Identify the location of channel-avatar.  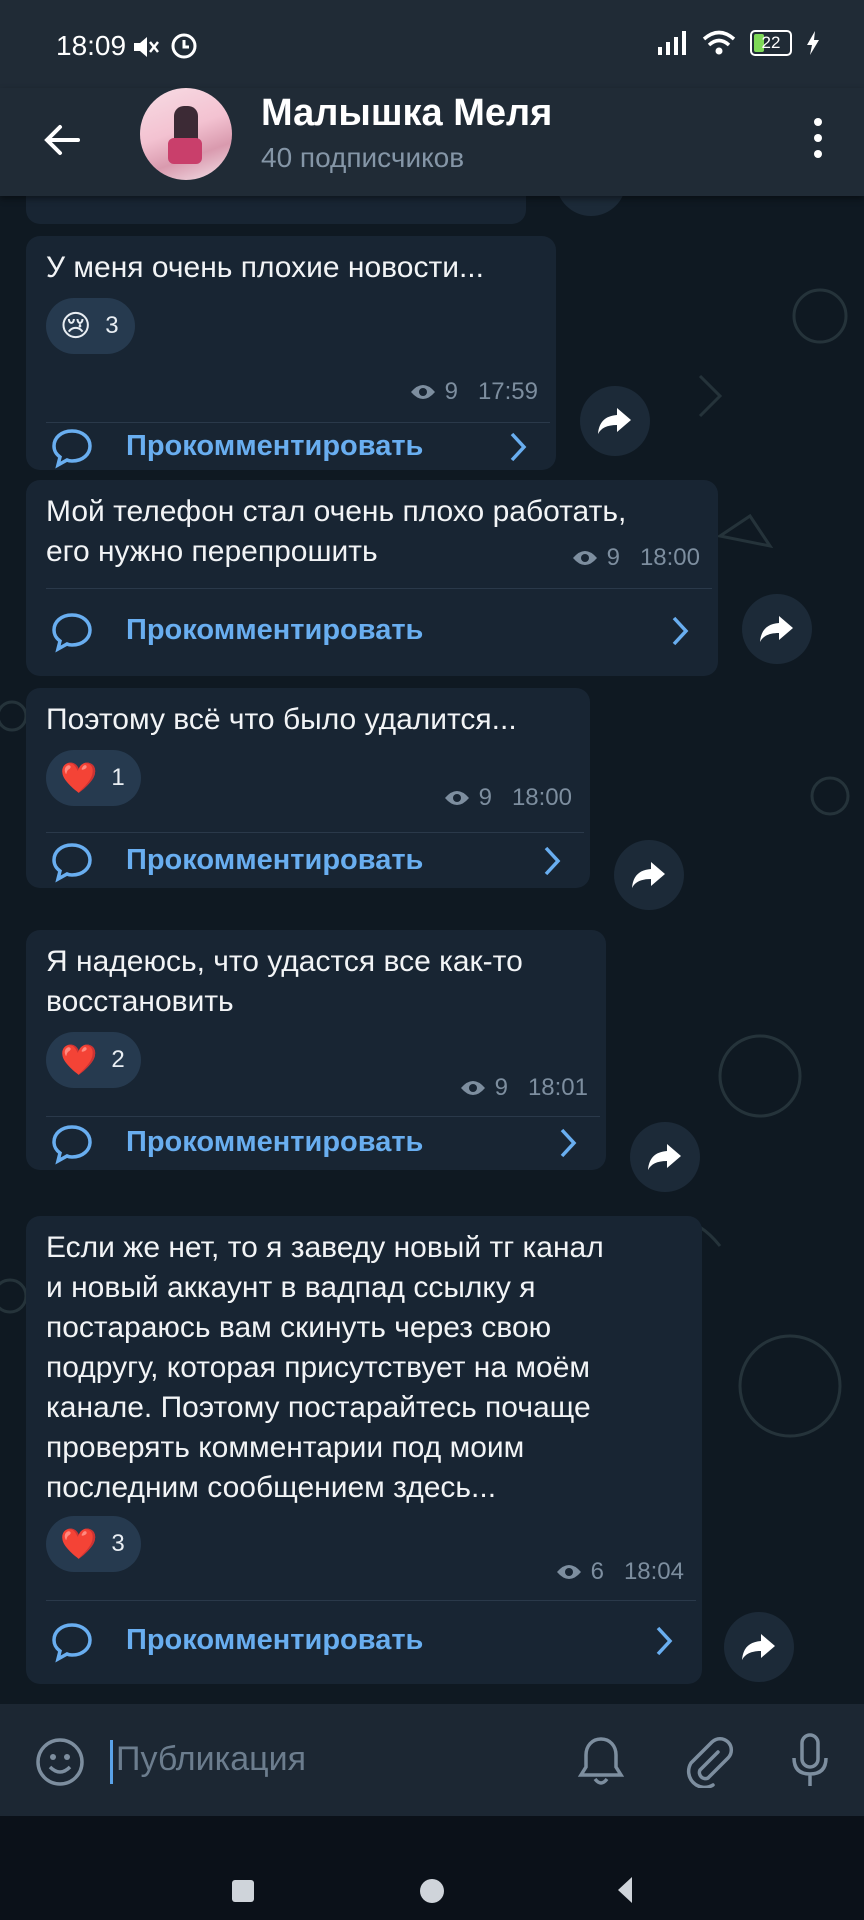
(186, 134).